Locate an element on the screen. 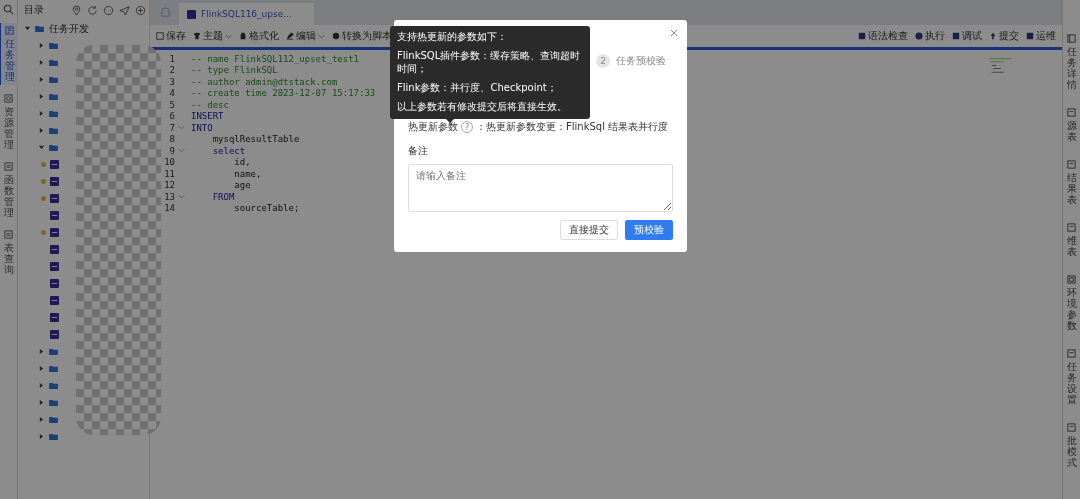  dialog-button: 预校验 is located at coordinates (649, 230).